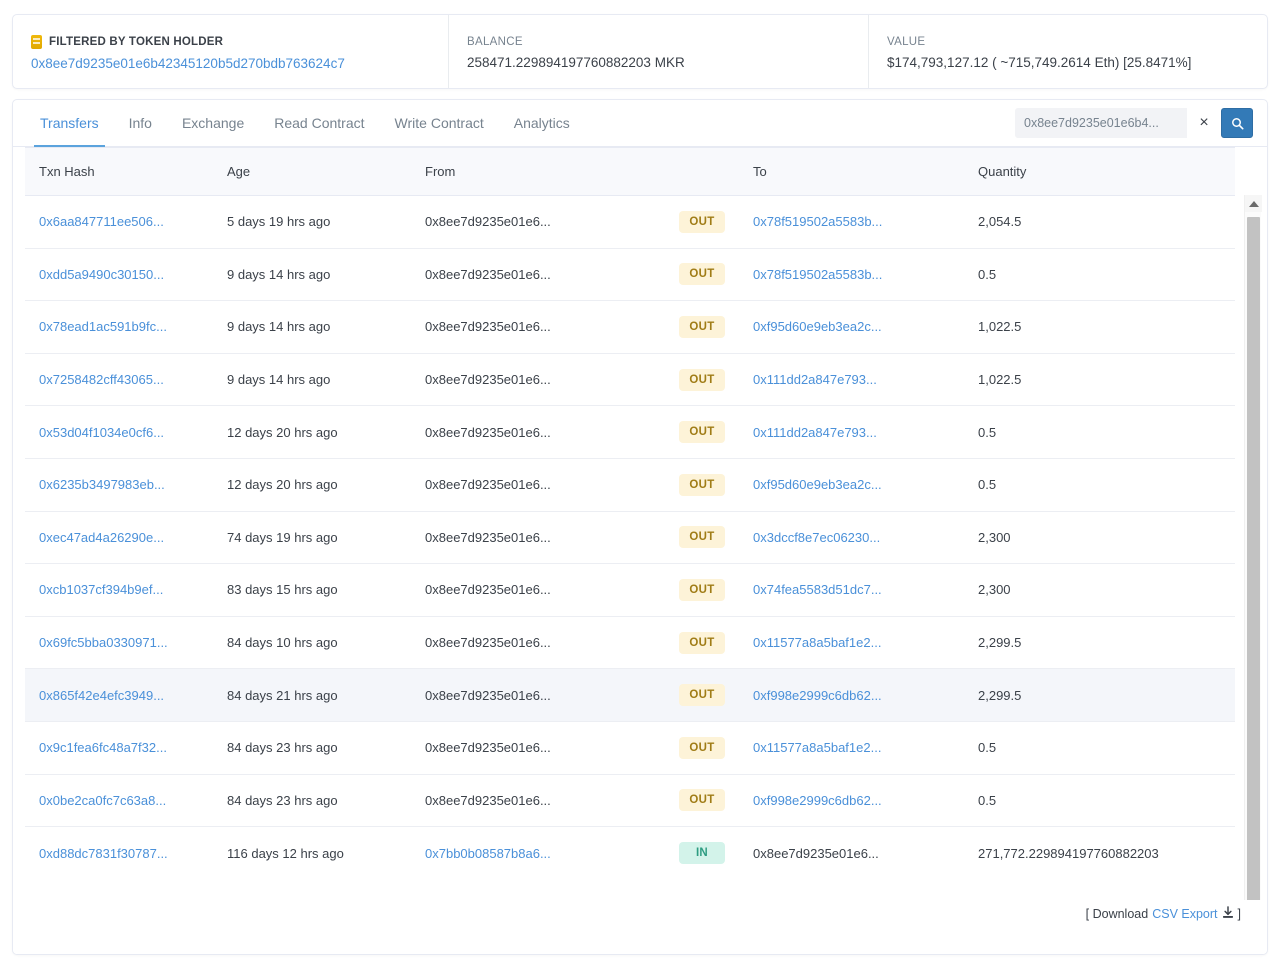  Describe the element at coordinates (1204, 123) in the screenshot. I see `clear-search-button: ×` at that location.